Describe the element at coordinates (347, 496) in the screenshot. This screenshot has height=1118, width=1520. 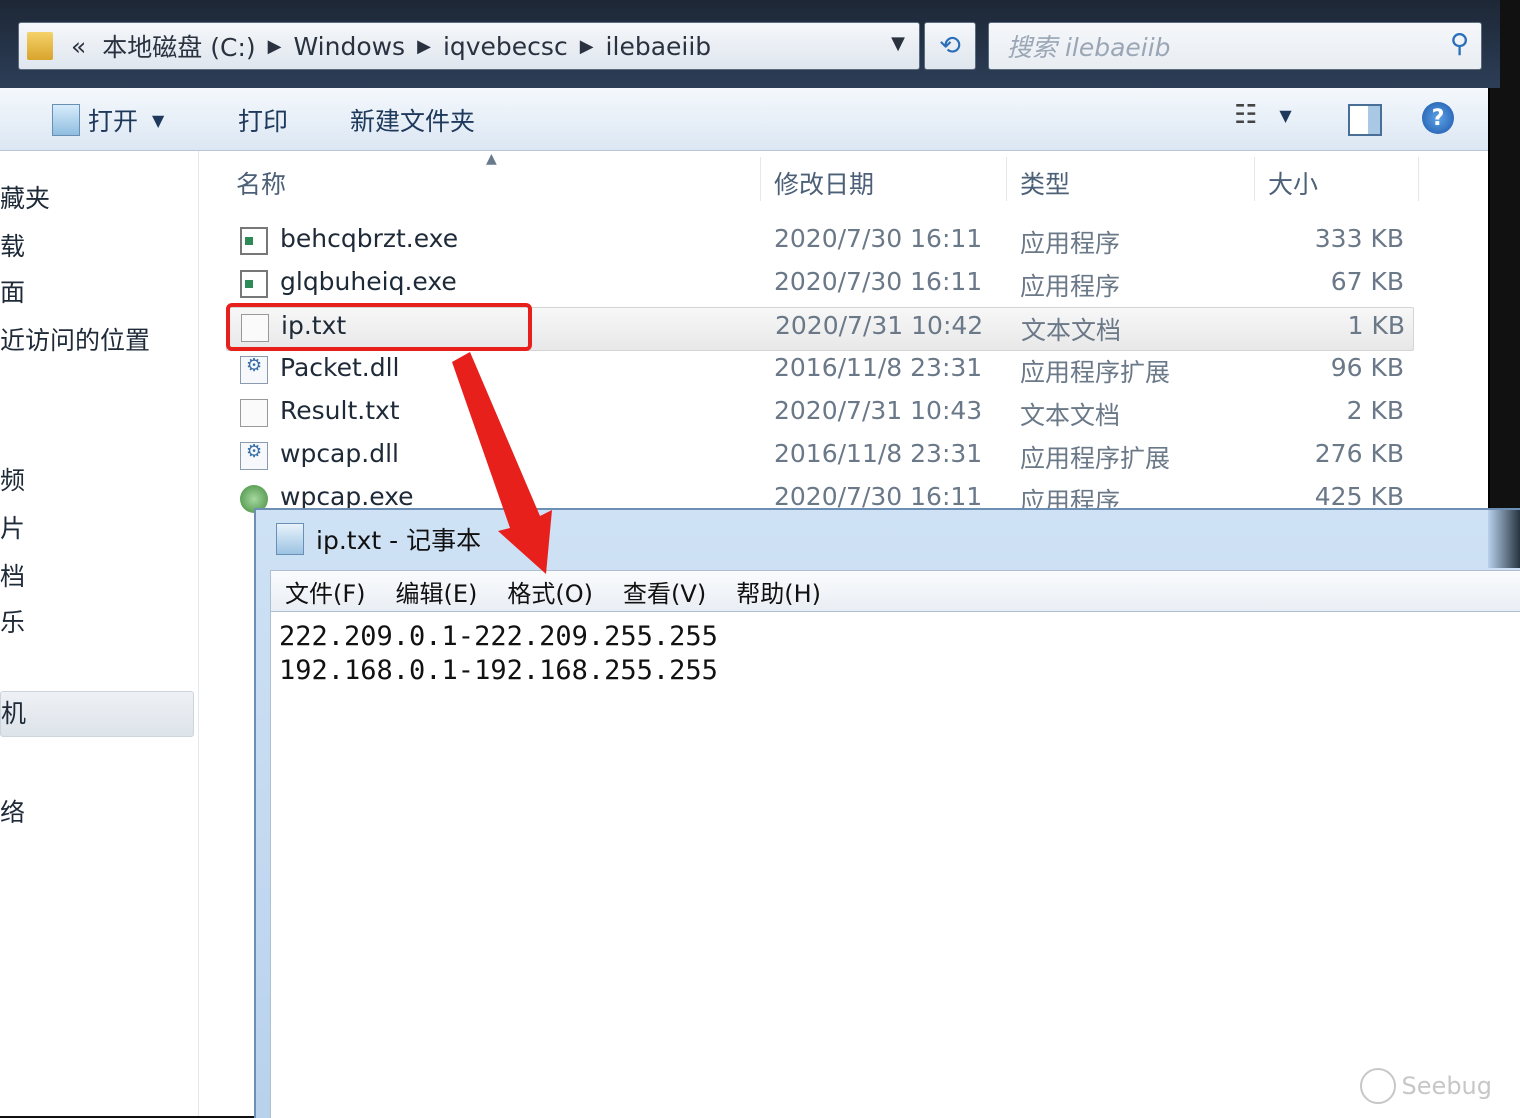
I see `file-name: wpcap.exe` at that location.